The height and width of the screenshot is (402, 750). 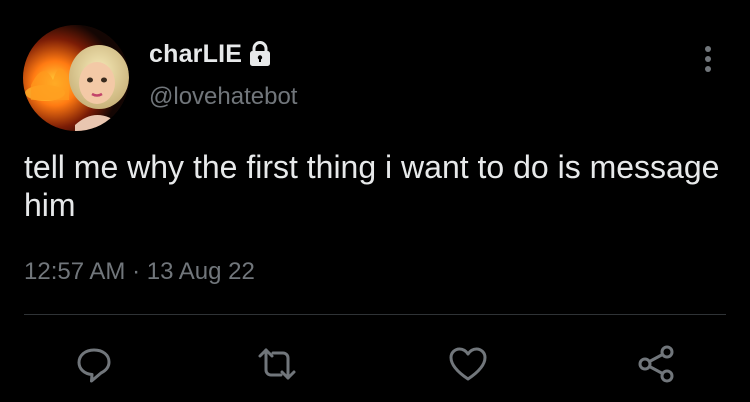 What do you see at coordinates (375, 363) in the screenshot?
I see `action-bar` at bounding box center [375, 363].